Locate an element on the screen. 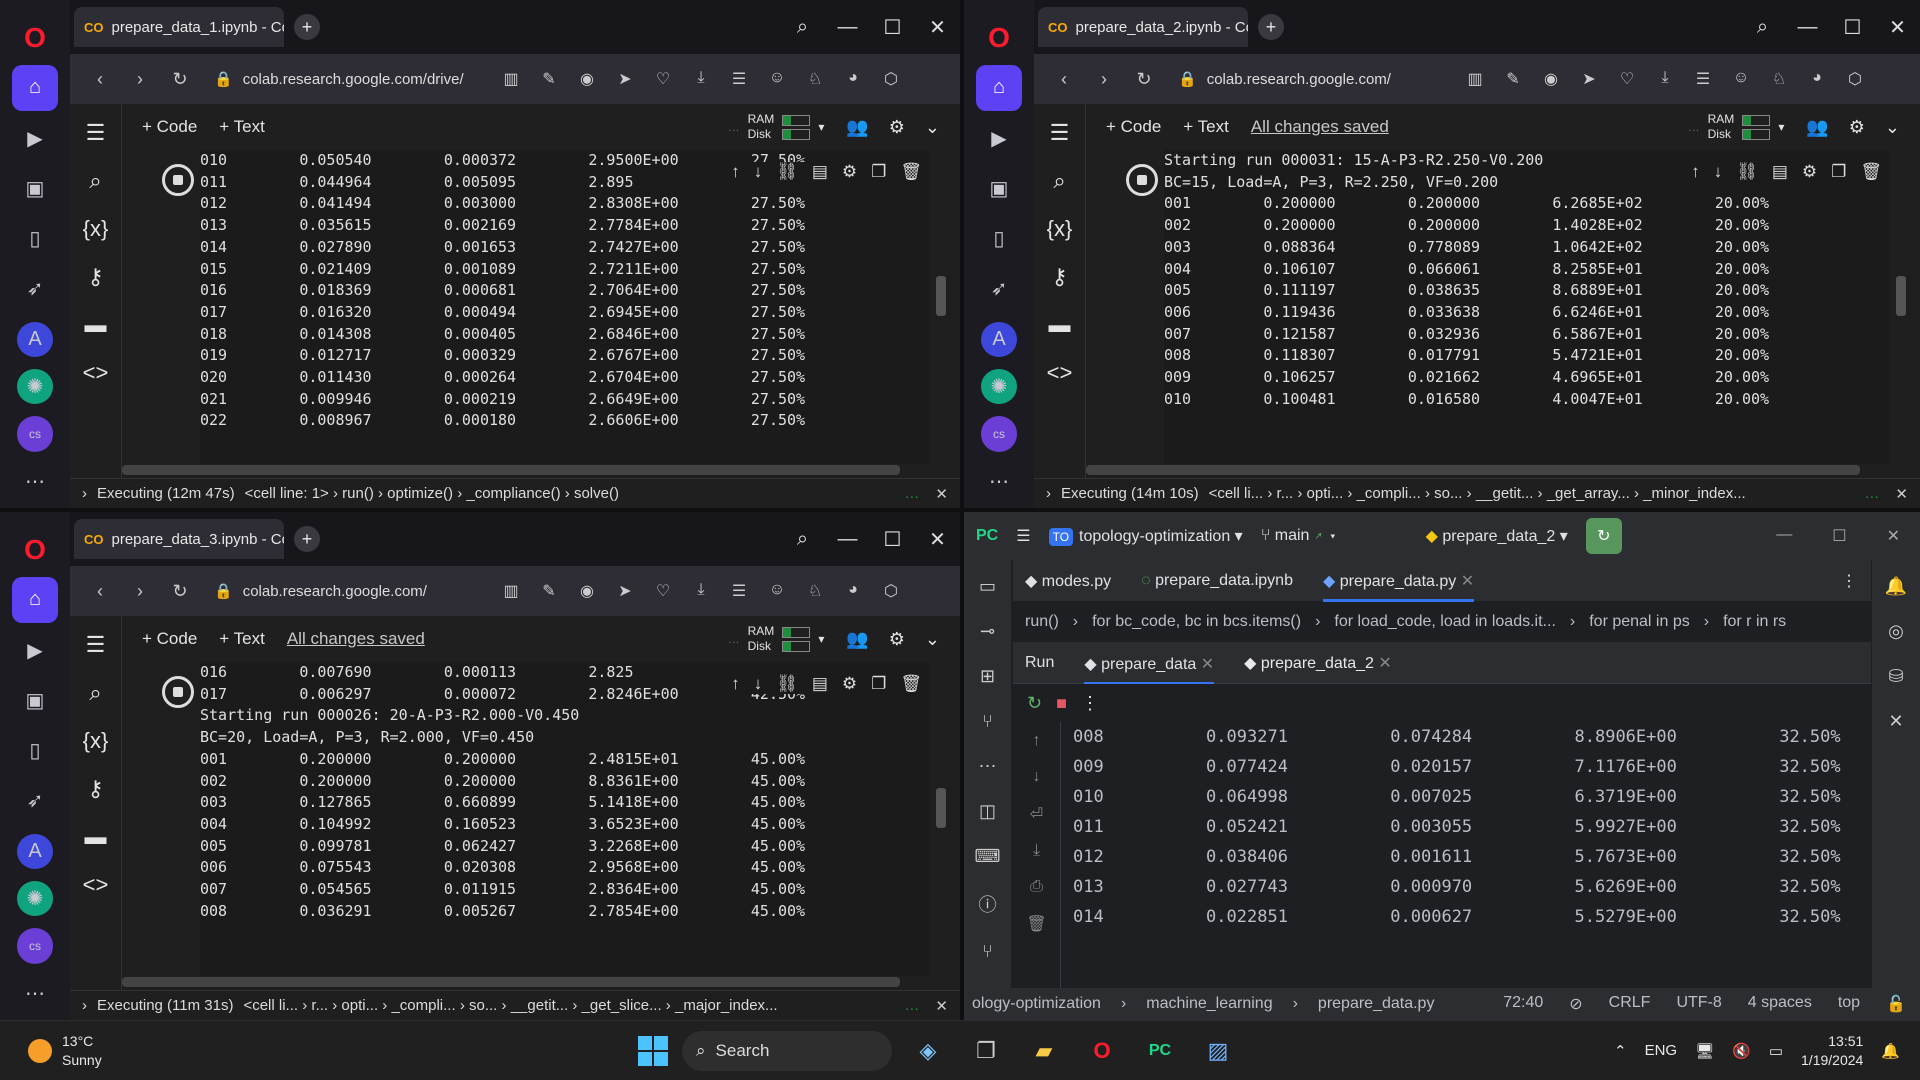 This screenshot has width=1920, height=1080. terminal-icon: ⌨ is located at coordinates (988, 856).